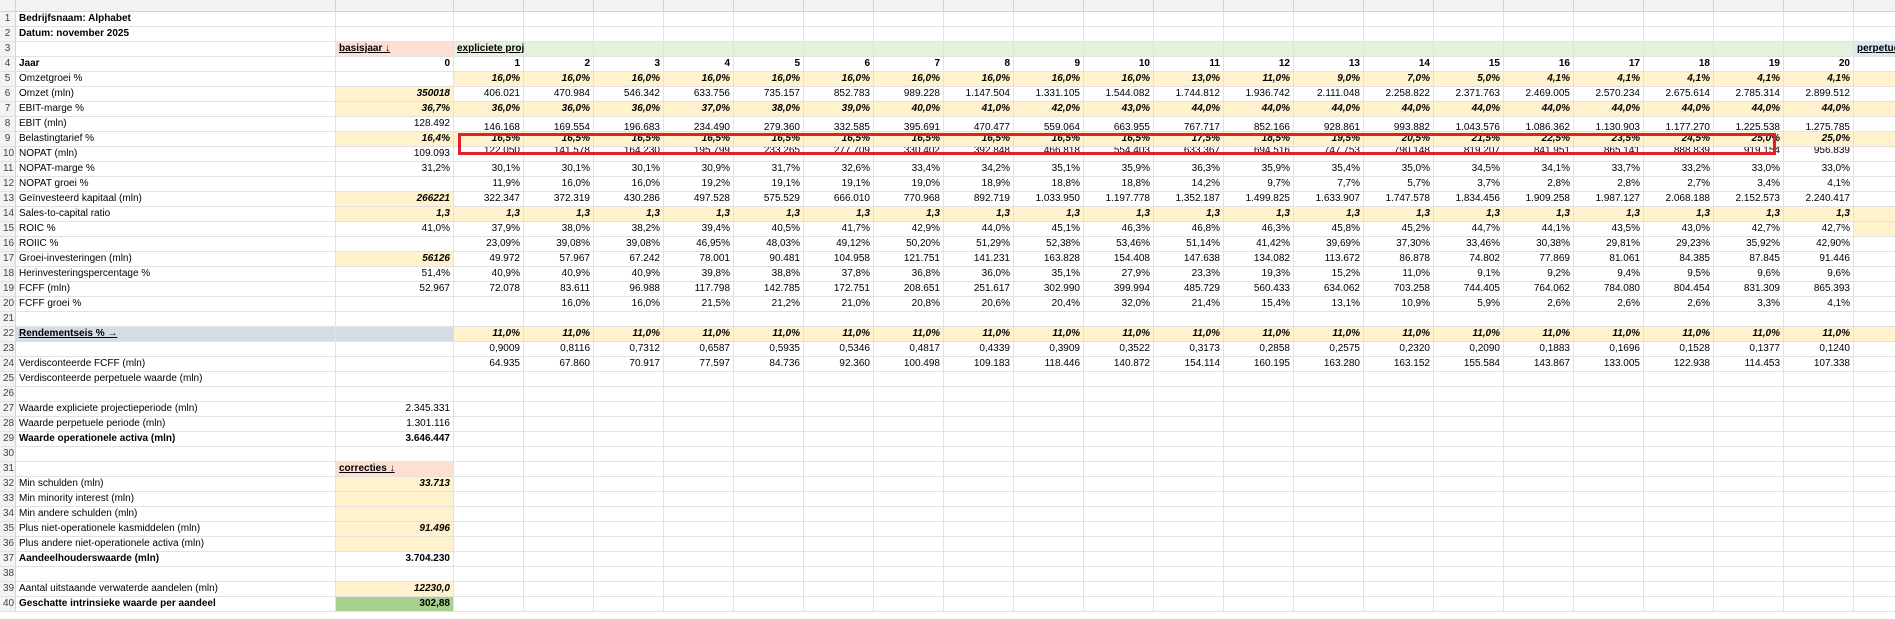  What do you see at coordinates (1049, 454) in the screenshot?
I see `cell-K30` at bounding box center [1049, 454].